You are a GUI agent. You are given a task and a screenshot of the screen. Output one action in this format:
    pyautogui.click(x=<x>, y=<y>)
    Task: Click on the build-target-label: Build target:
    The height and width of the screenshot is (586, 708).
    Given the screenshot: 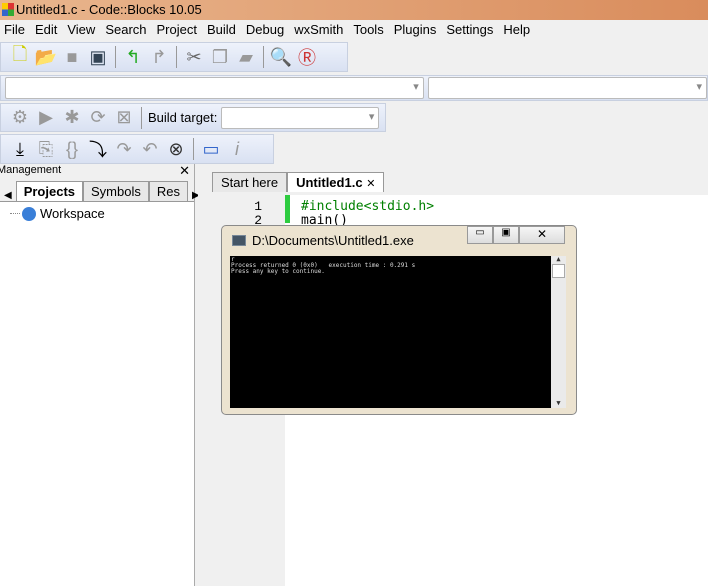 What is the action you would take?
    pyautogui.click(x=183, y=117)
    